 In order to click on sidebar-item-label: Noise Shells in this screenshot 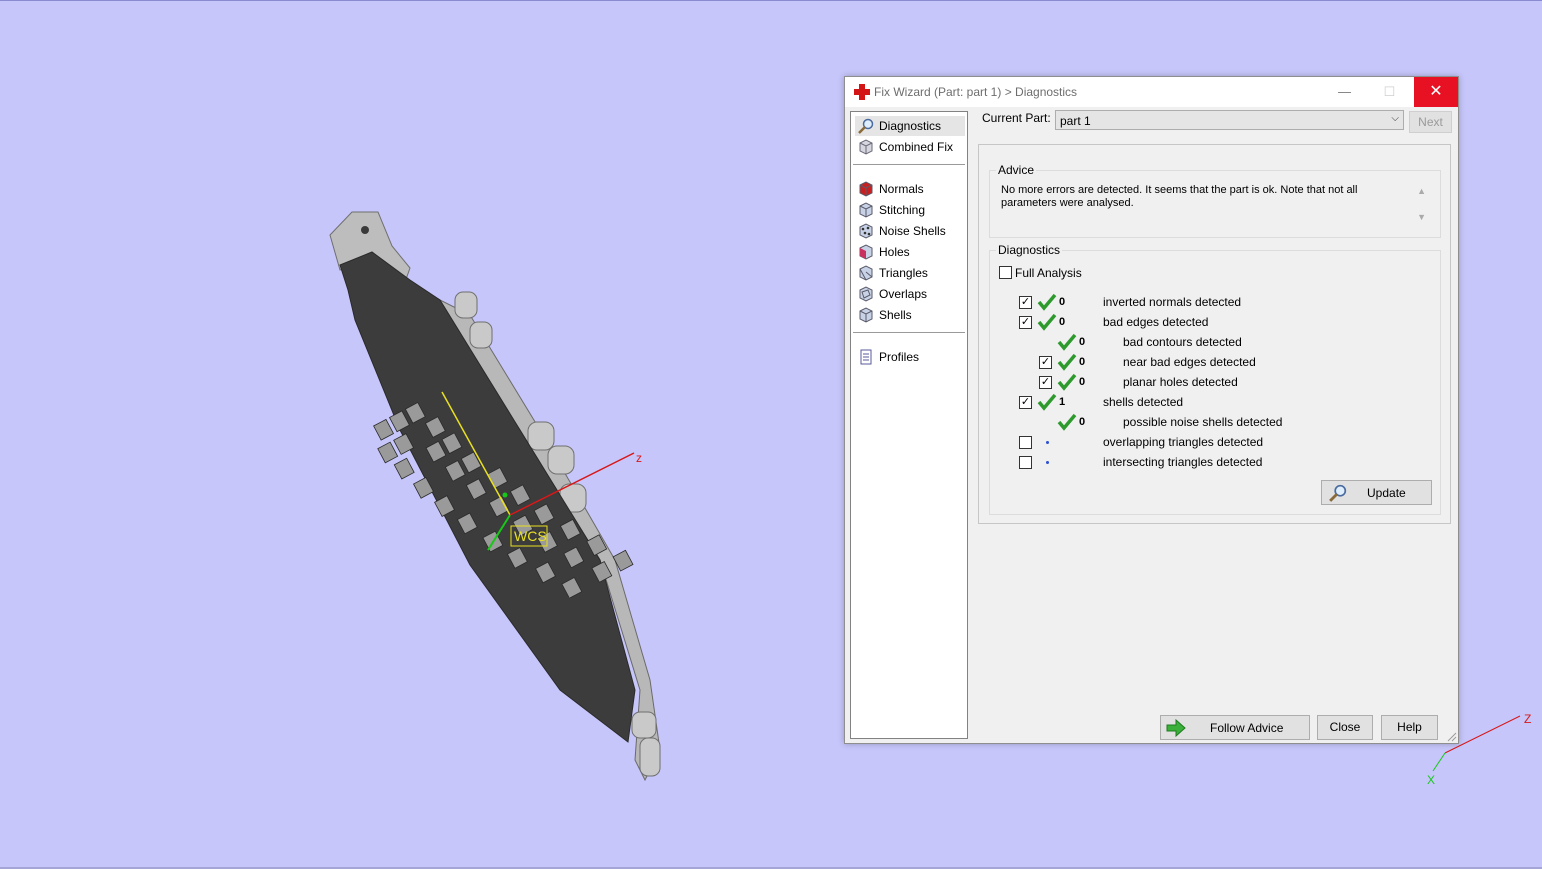, I will do `click(912, 231)`.